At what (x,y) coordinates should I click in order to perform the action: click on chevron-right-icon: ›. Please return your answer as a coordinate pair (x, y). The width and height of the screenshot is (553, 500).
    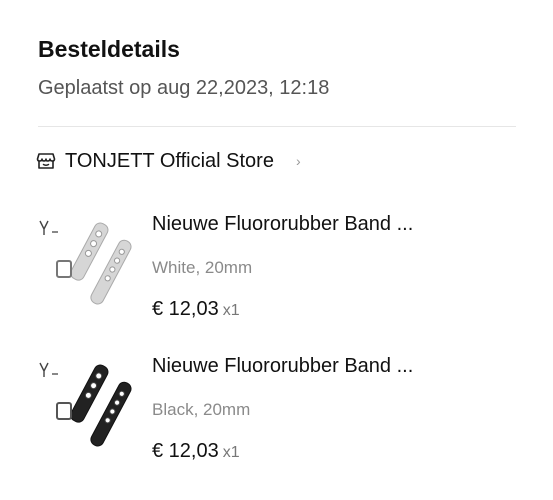
    Looking at the image, I should click on (298, 161).